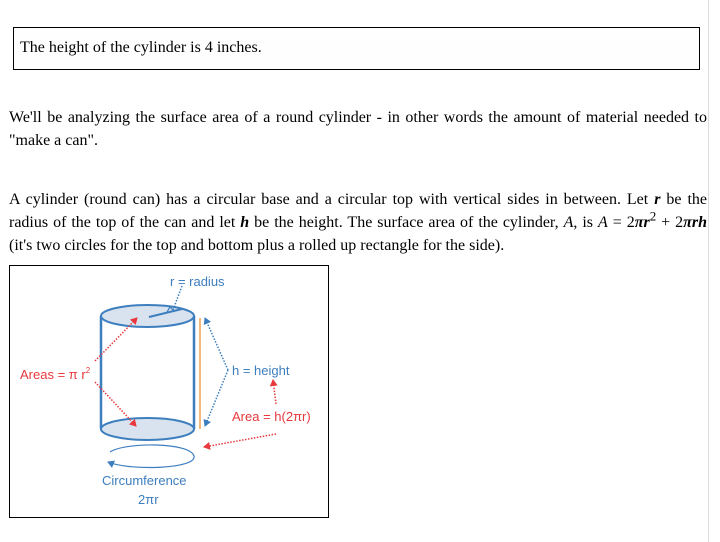 This screenshot has width=720, height=542. I want to click on side-area-arrow-left, so click(240, 441).